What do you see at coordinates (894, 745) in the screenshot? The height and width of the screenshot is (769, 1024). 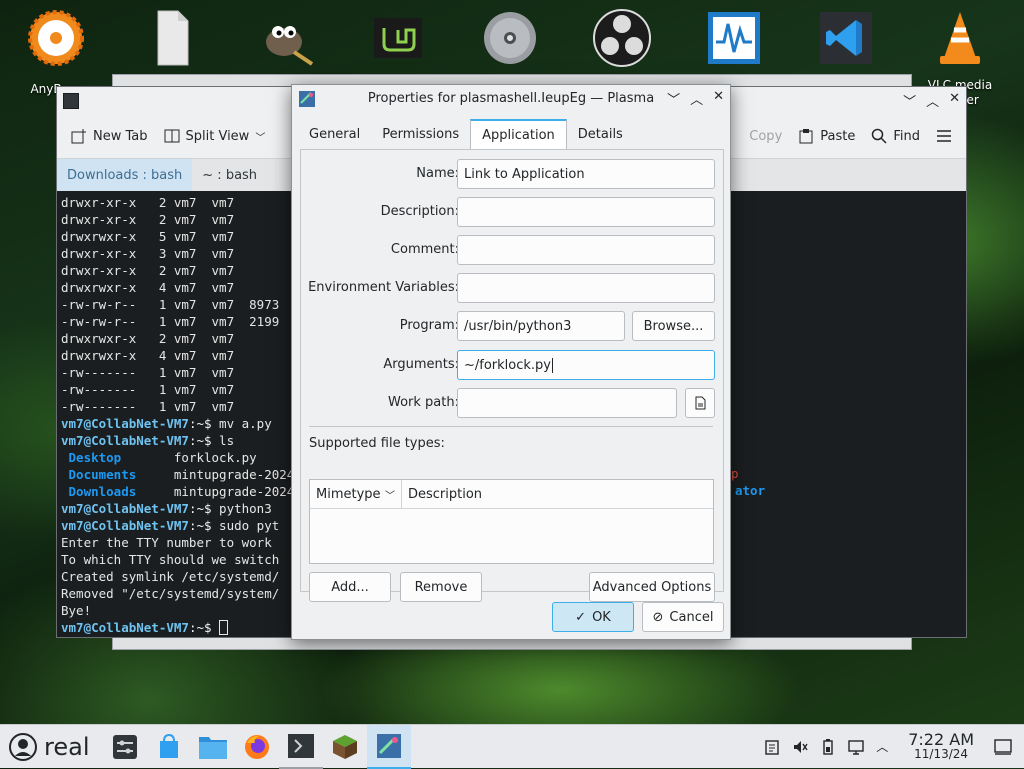 I see `system-tray: ︿ 7:22 AM 11/13/24` at bounding box center [894, 745].